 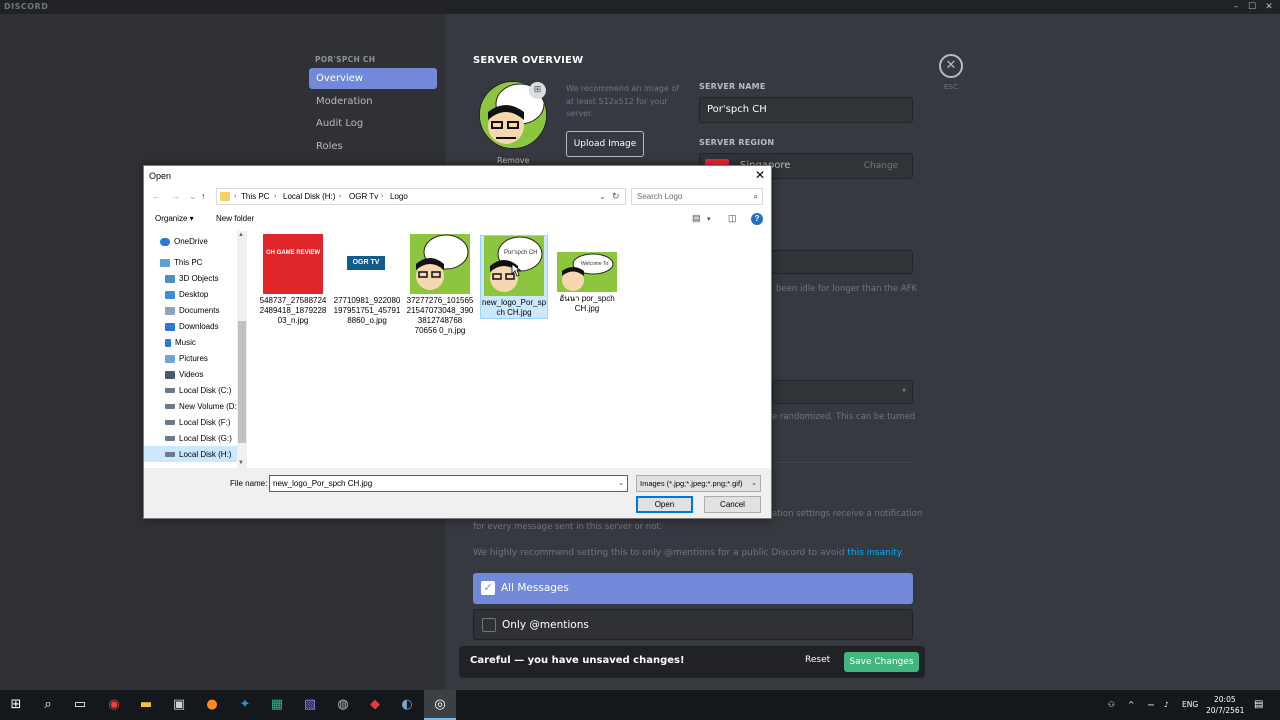 What do you see at coordinates (847, 514) in the screenshot?
I see `notification-description: ation settings receive a notification` at bounding box center [847, 514].